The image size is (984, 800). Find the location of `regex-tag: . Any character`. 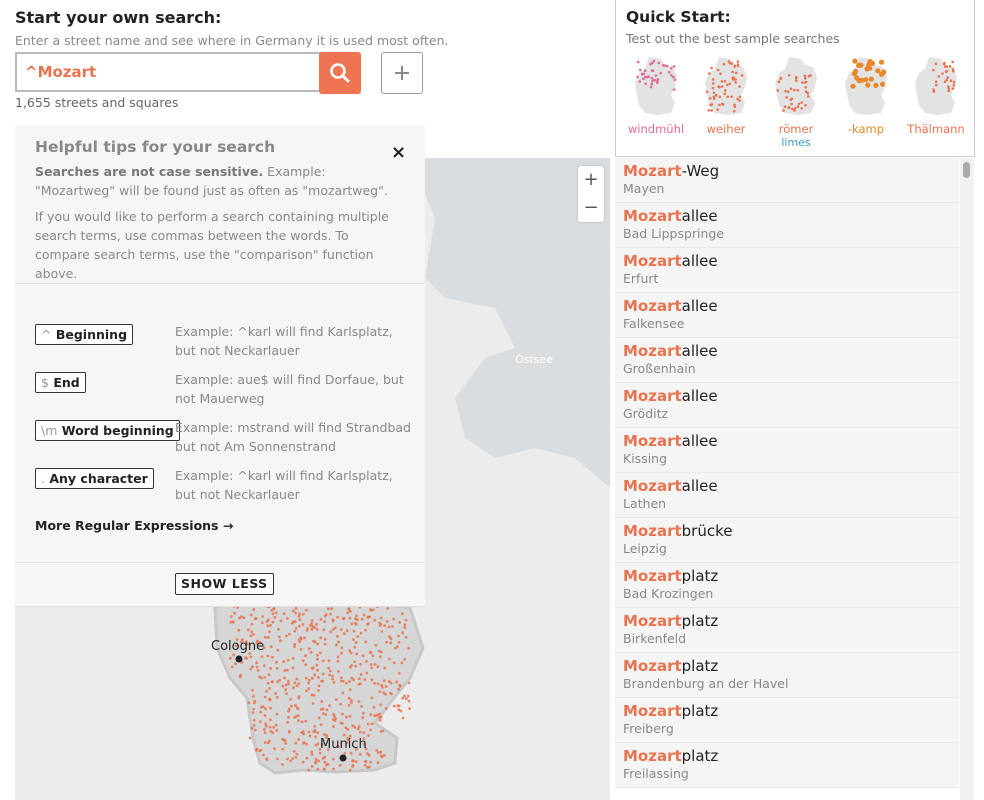

regex-tag: . Any character is located at coordinates (94, 478).